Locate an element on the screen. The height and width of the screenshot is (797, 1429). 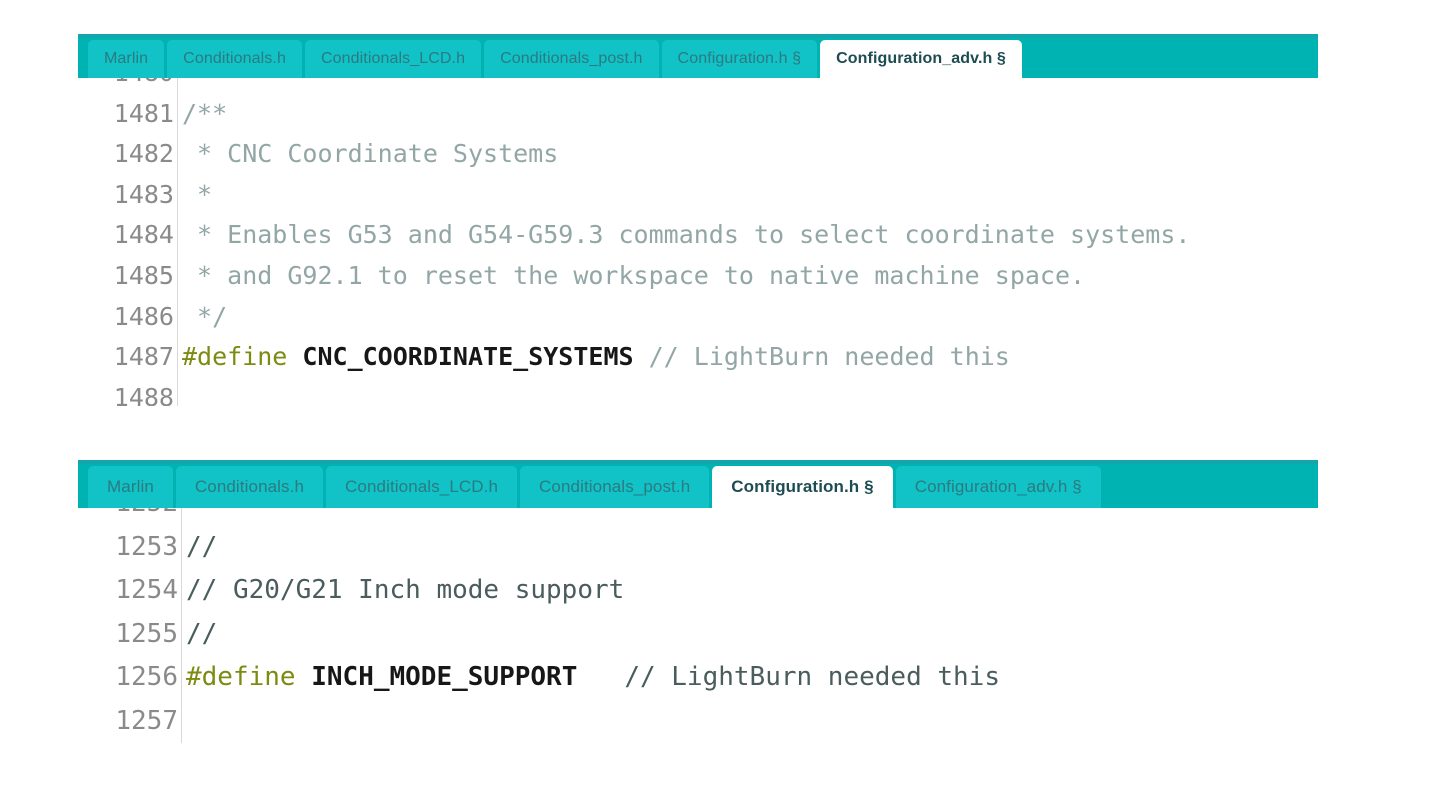
line-number: 1255 is located at coordinates (130, 634).